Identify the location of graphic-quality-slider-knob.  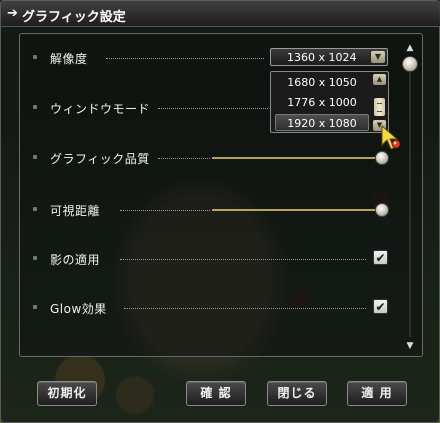
(382, 158).